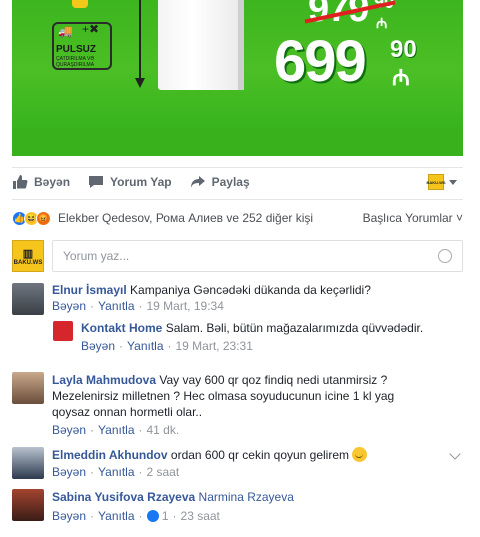 Image resolution: width=480 pixels, height=537 pixels. I want to click on page-switcher: BAKU.WS, so click(441, 182).